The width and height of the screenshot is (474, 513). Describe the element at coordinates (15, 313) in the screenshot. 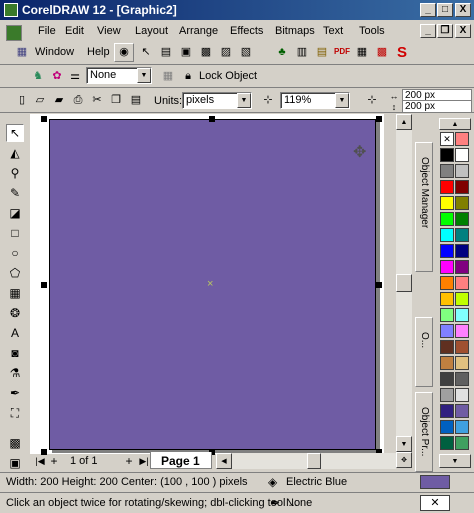

I see `basic-shapes-tool-icon: ❂` at that location.